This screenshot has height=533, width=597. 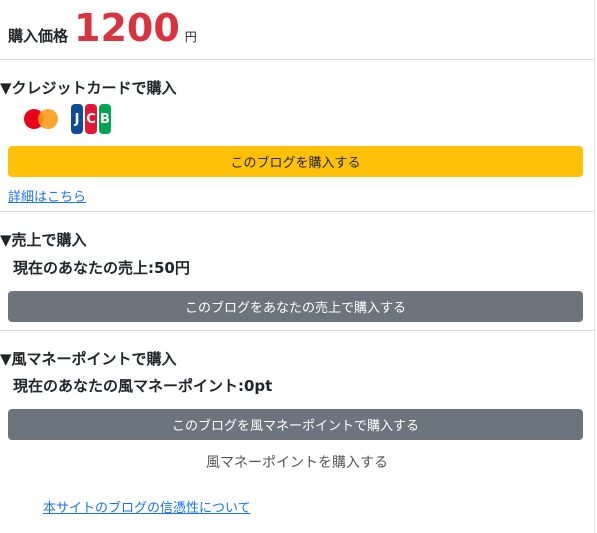 I want to click on details-link: 詳細はこちら, so click(x=47, y=195).